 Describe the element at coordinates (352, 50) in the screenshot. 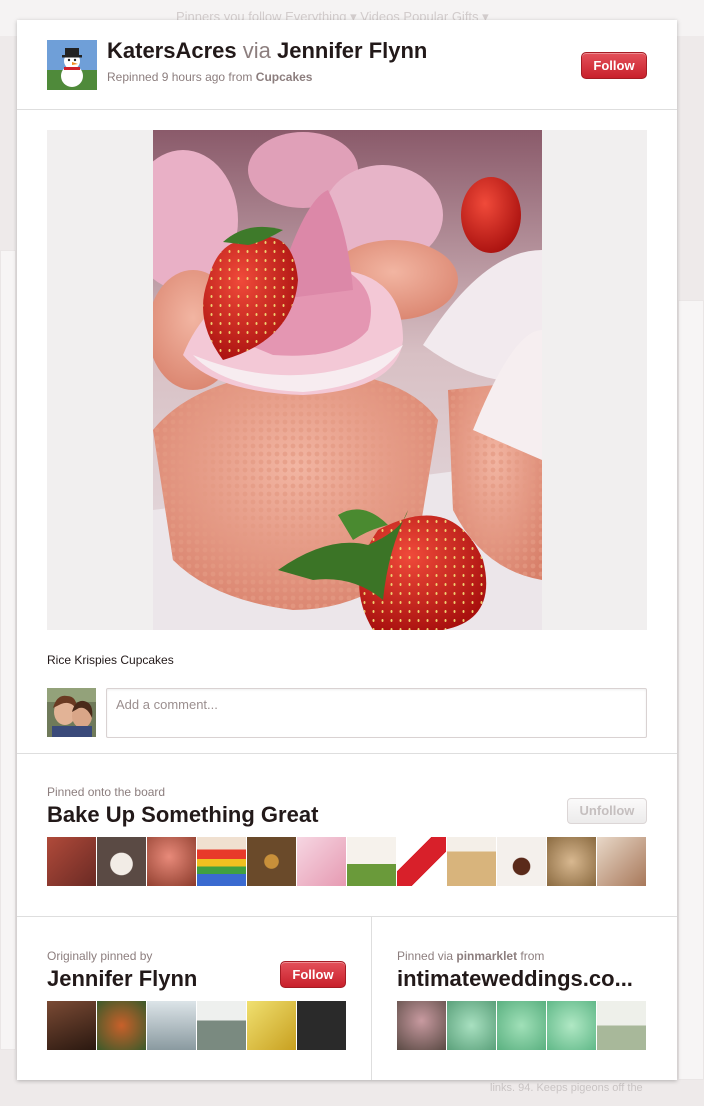

I see `via-user-name: Jennifer Flynn` at that location.